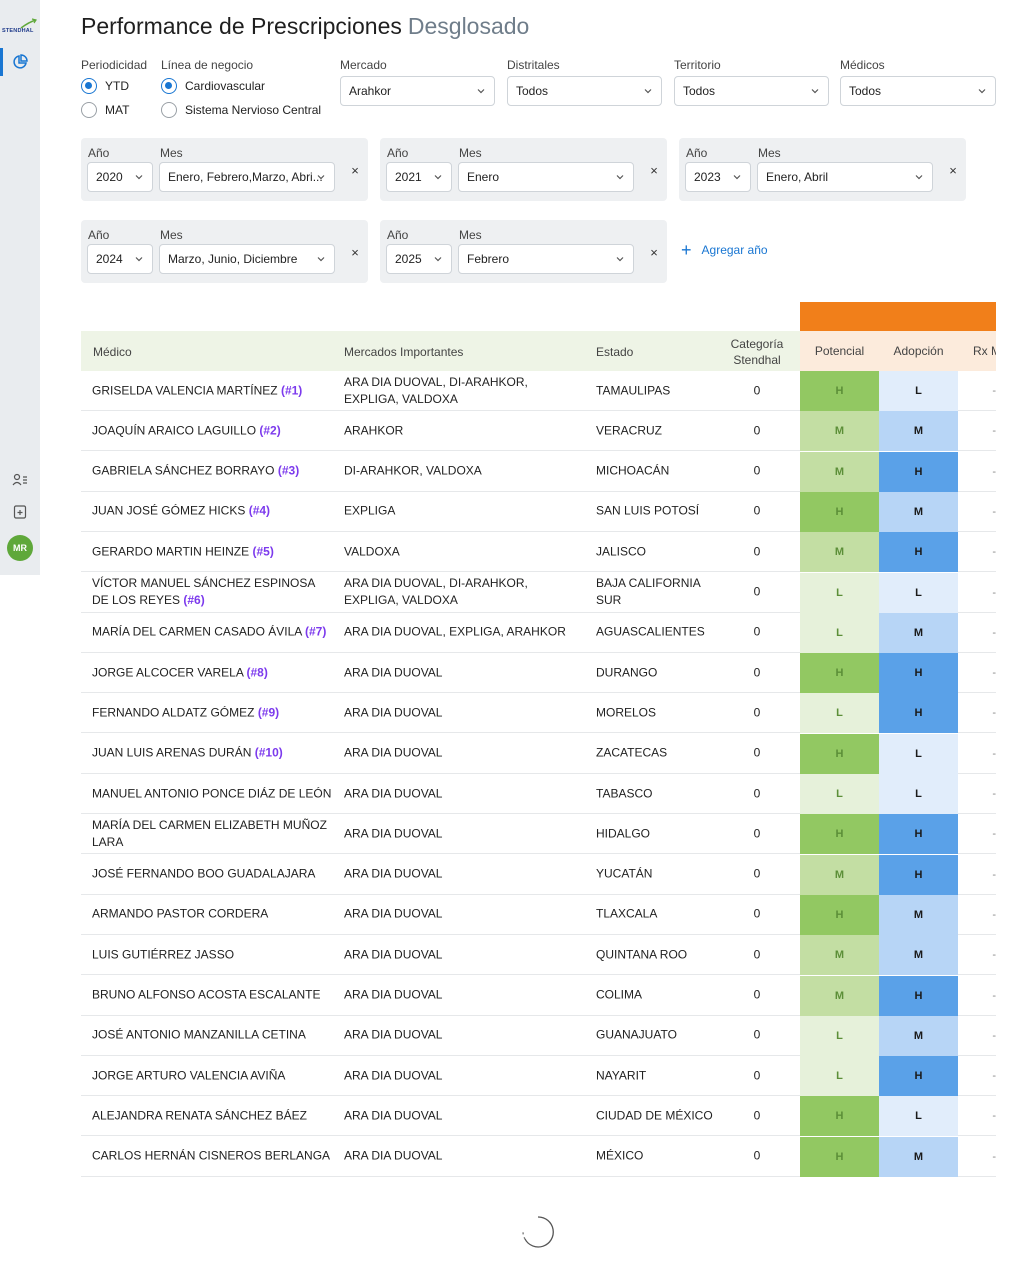 The image size is (1036, 1280). I want to click on header-rx: Rx M, so click(977, 351).